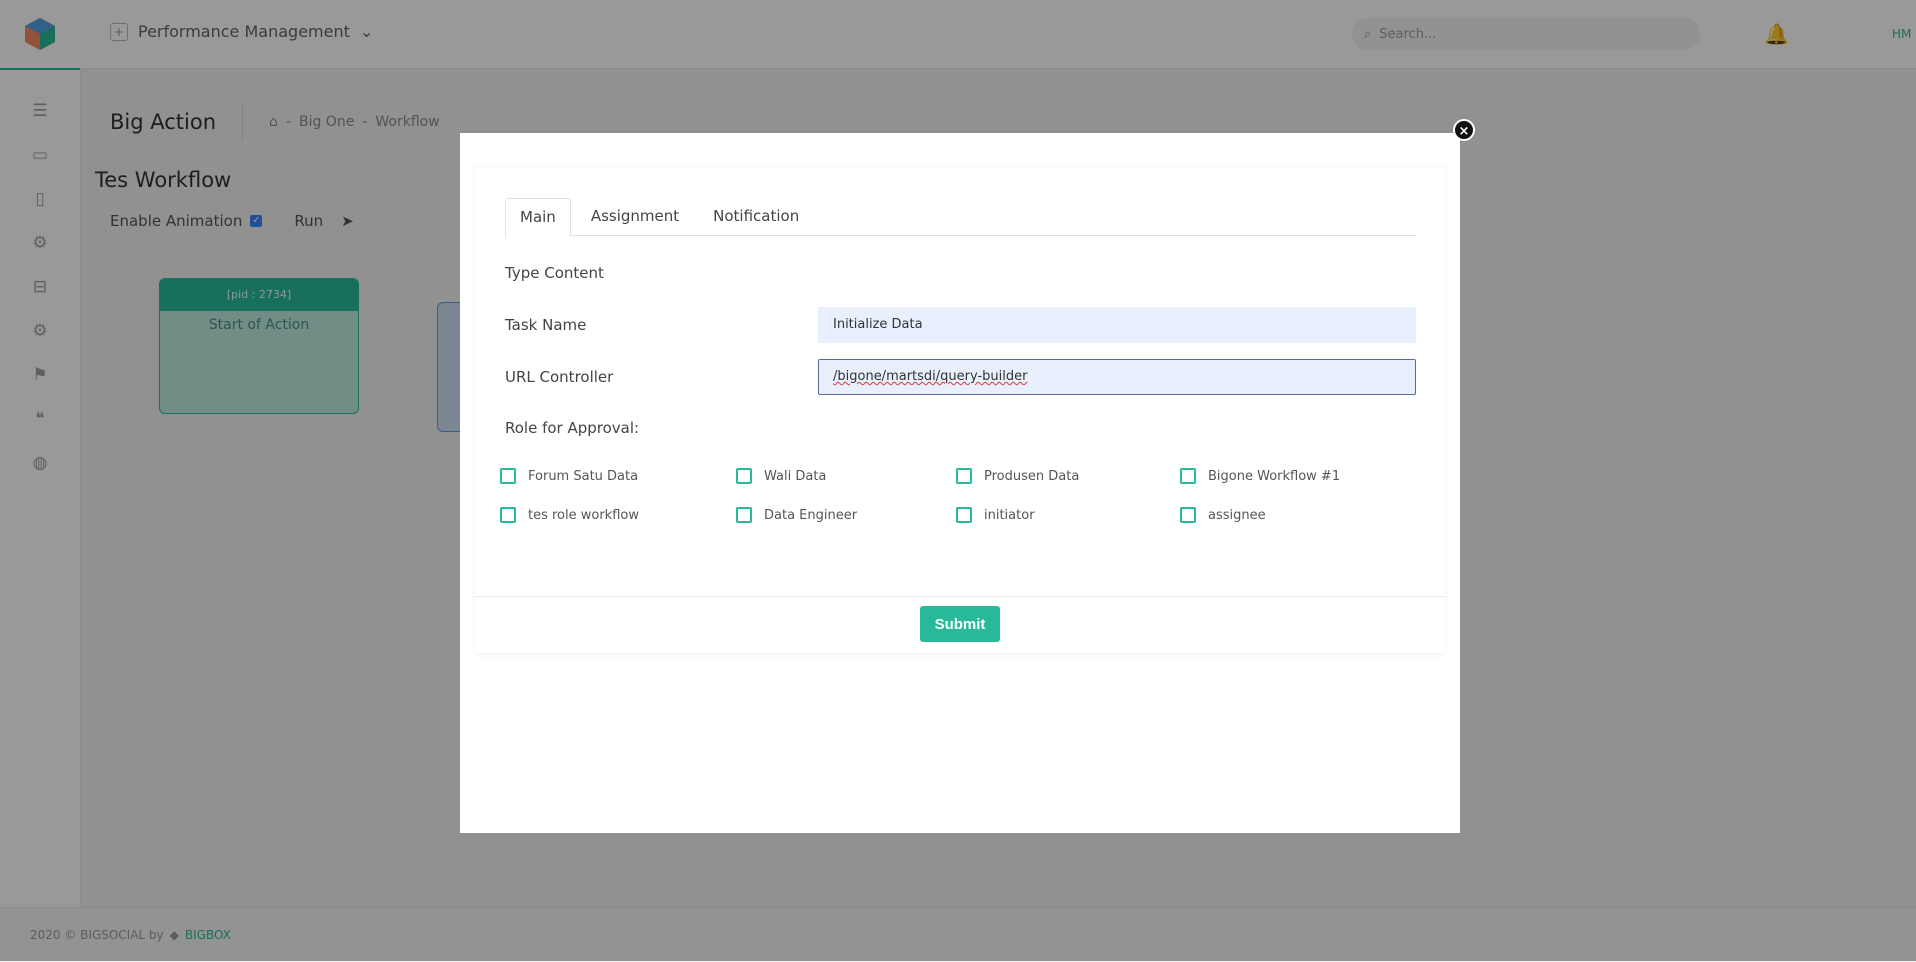  Describe the element at coordinates (554, 273) in the screenshot. I see `type-content-label: Type Content` at that location.